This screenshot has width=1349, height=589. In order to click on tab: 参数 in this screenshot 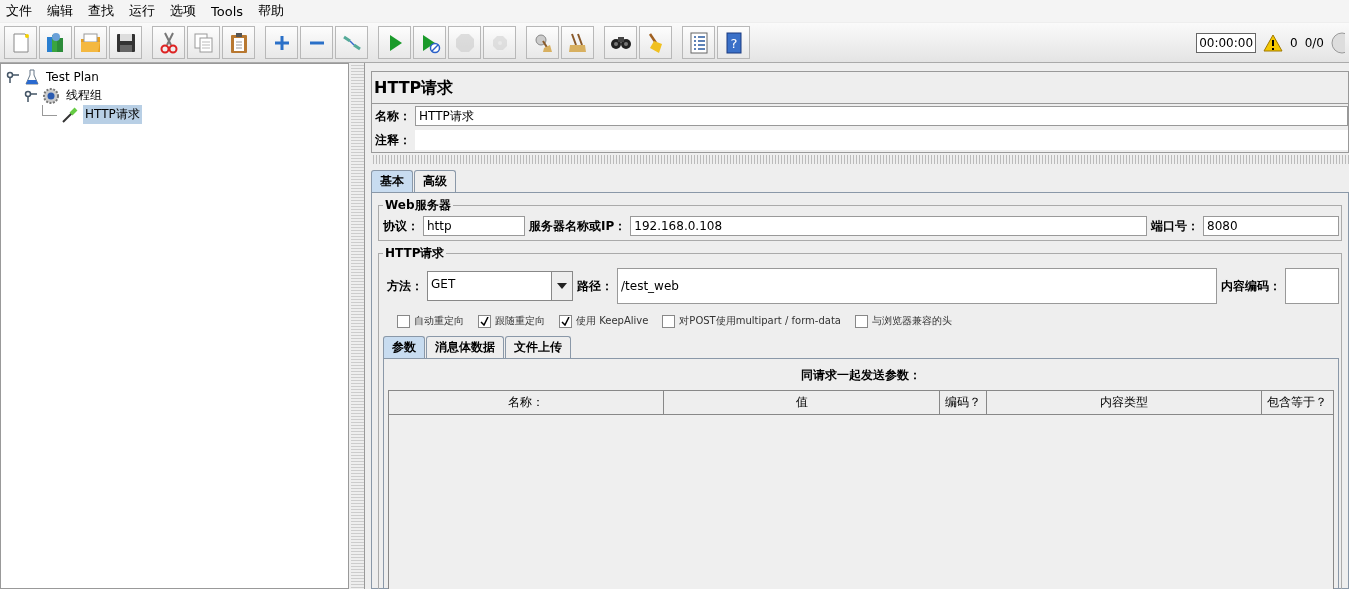, I will do `click(404, 347)`.